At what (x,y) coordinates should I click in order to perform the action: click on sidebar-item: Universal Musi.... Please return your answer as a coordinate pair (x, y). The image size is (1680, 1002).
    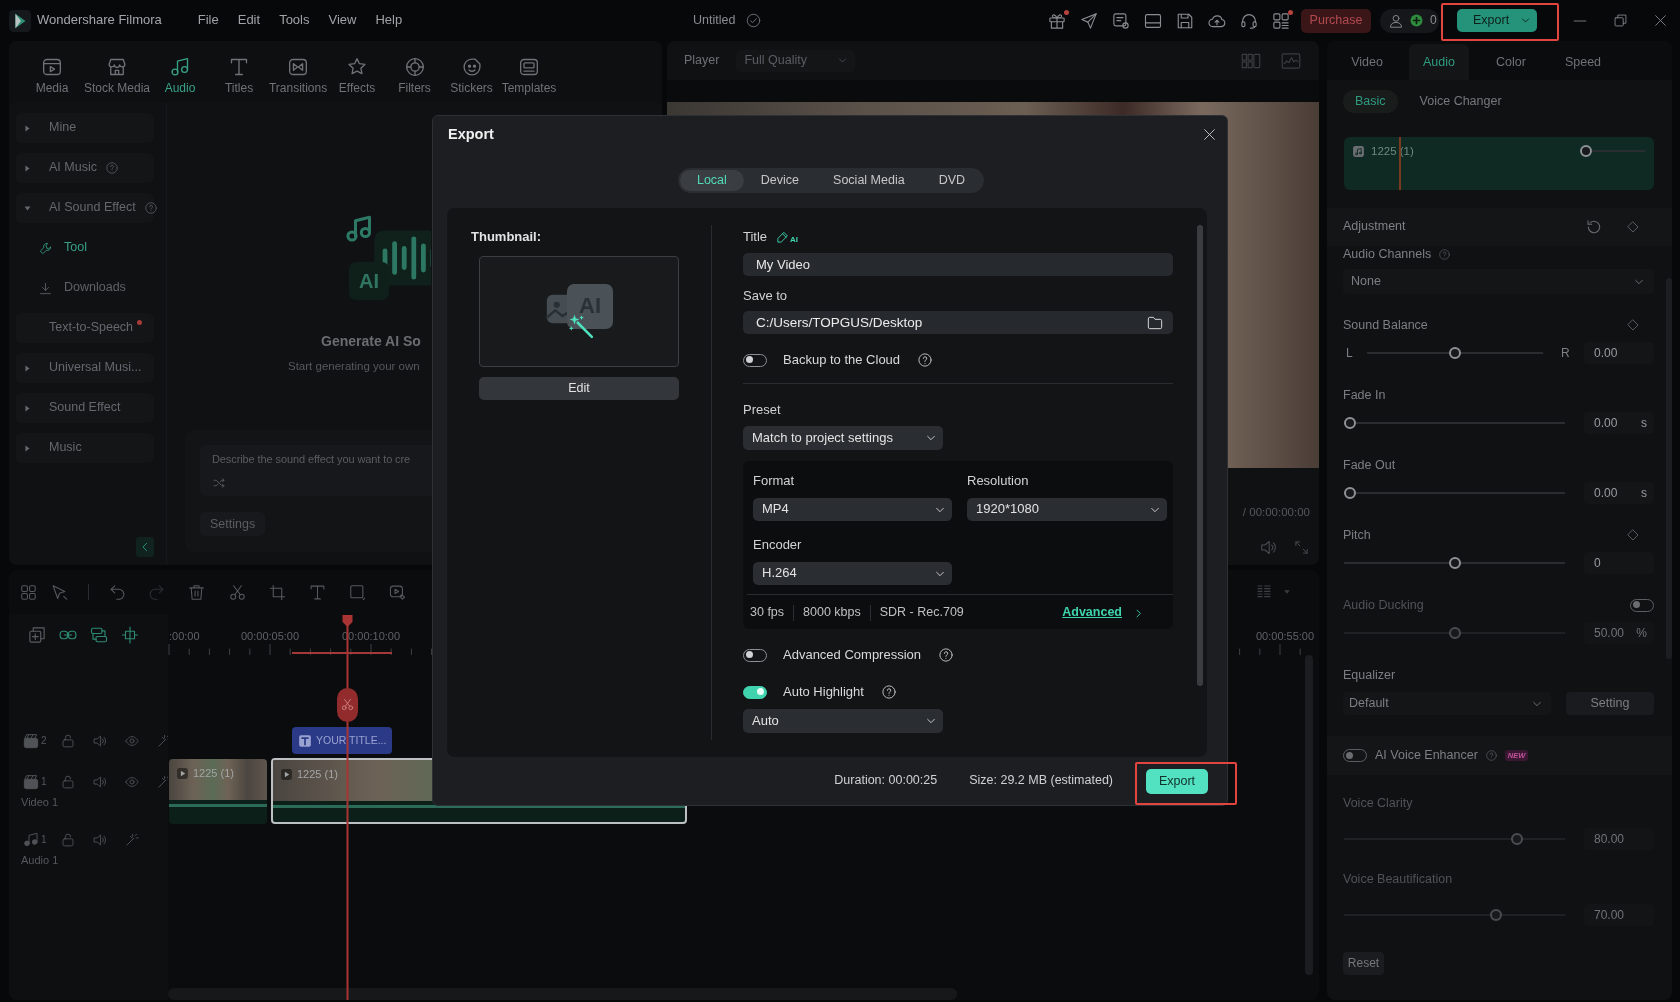
    Looking at the image, I should click on (85, 368).